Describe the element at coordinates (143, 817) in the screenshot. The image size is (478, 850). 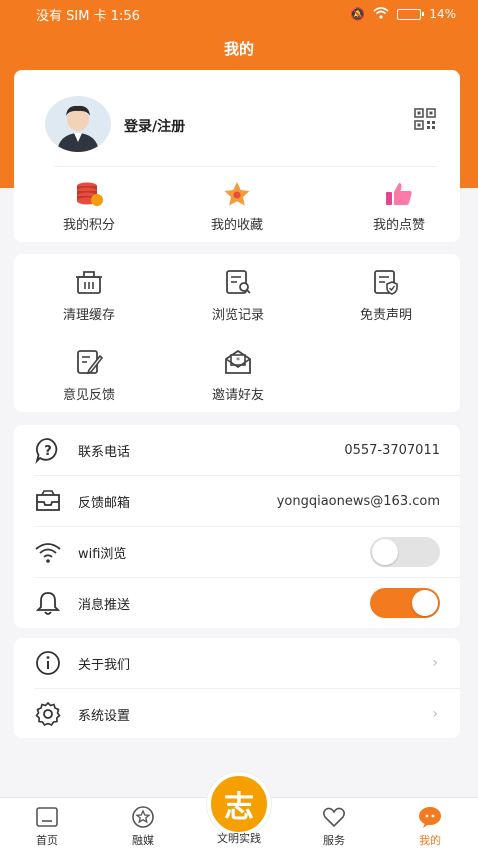
I see `star-badge-icon` at that location.